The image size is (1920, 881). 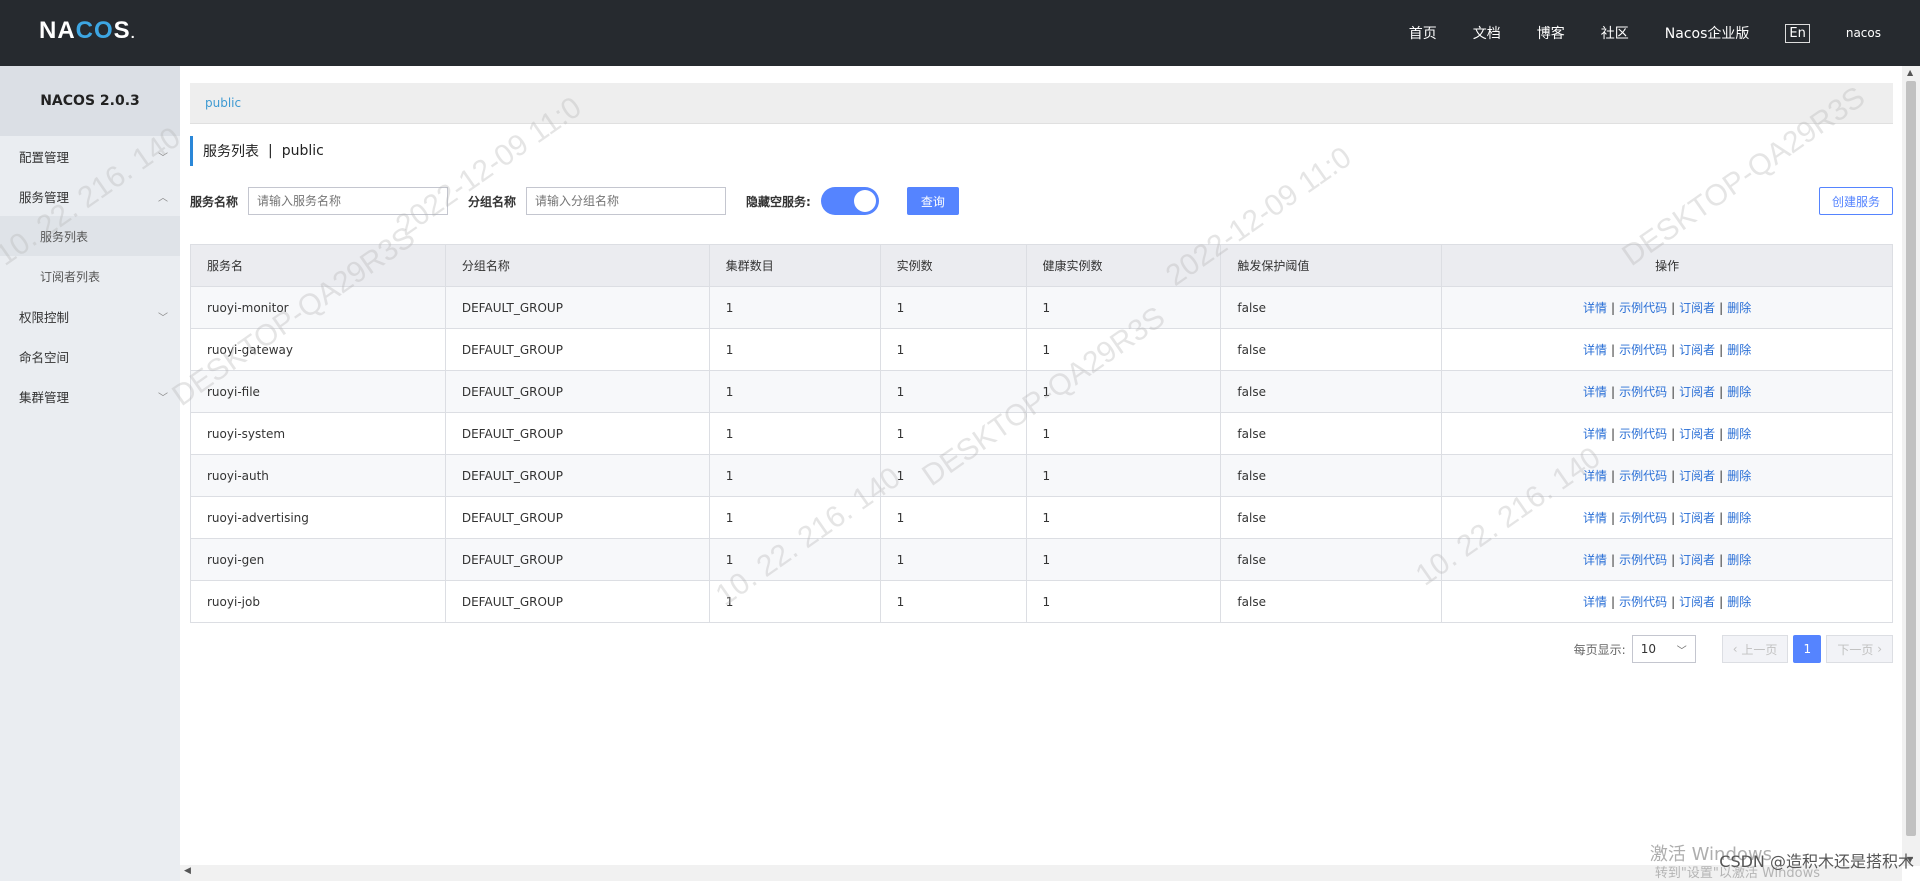 I want to click on logo-text-b: CO, so click(x=94, y=30).